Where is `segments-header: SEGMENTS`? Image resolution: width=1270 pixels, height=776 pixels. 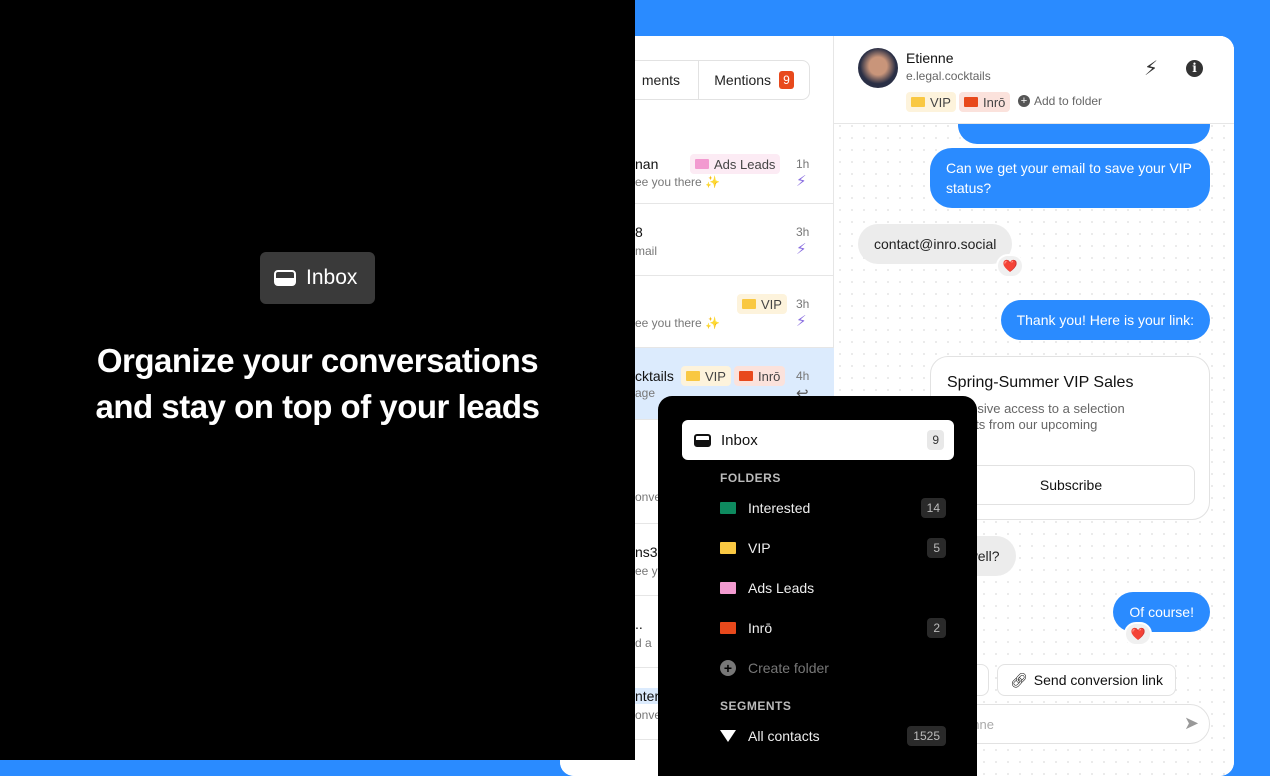 segments-header: SEGMENTS is located at coordinates (756, 706).